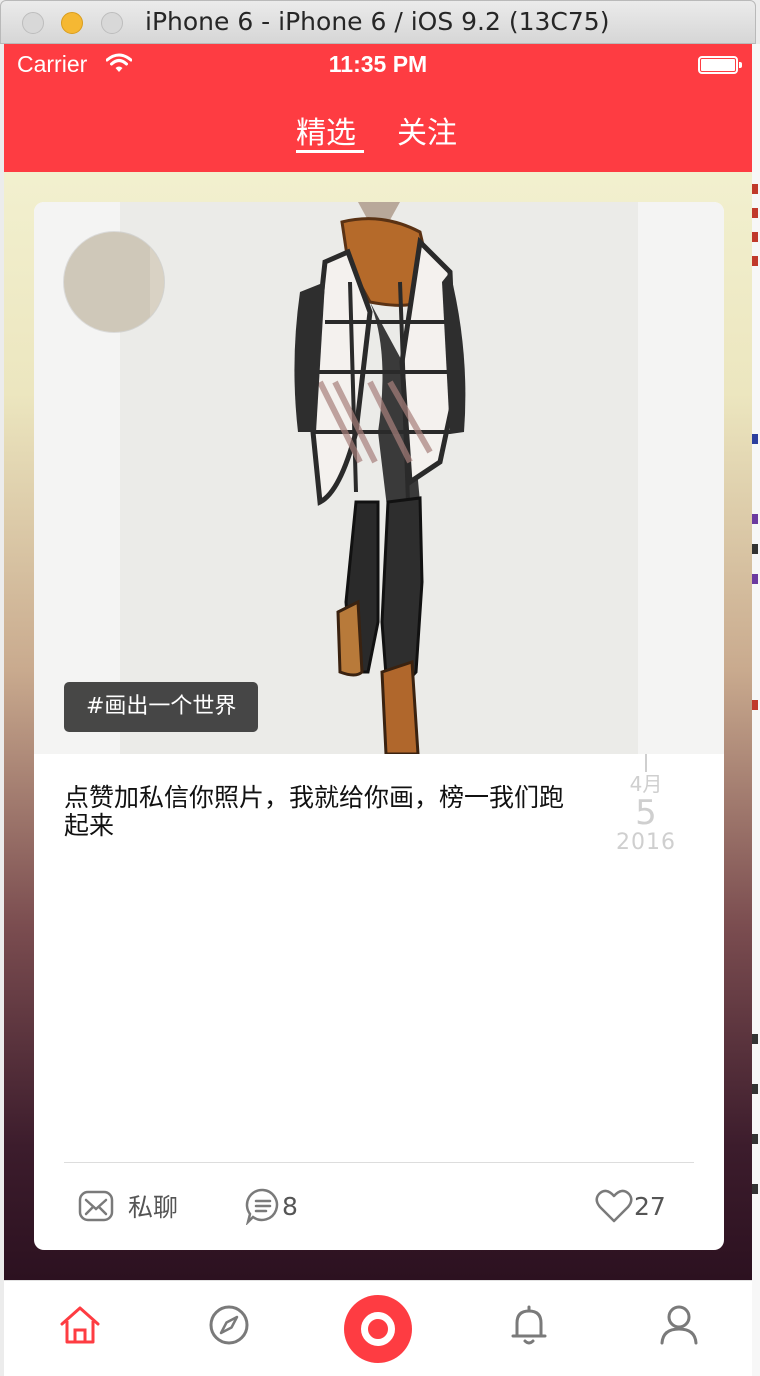 The image size is (760, 1376). What do you see at coordinates (290, 1206) in the screenshot?
I see `comment-count: 8` at bounding box center [290, 1206].